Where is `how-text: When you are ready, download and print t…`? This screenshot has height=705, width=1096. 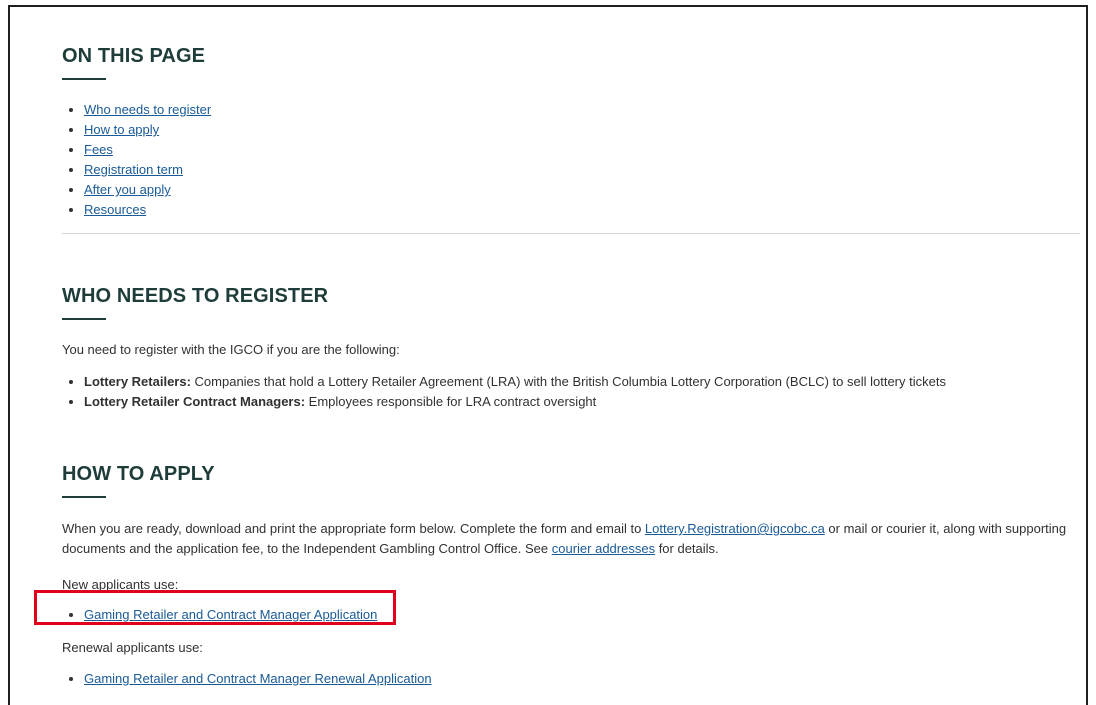
how-text: When you are ready, download and print t… is located at coordinates (353, 528).